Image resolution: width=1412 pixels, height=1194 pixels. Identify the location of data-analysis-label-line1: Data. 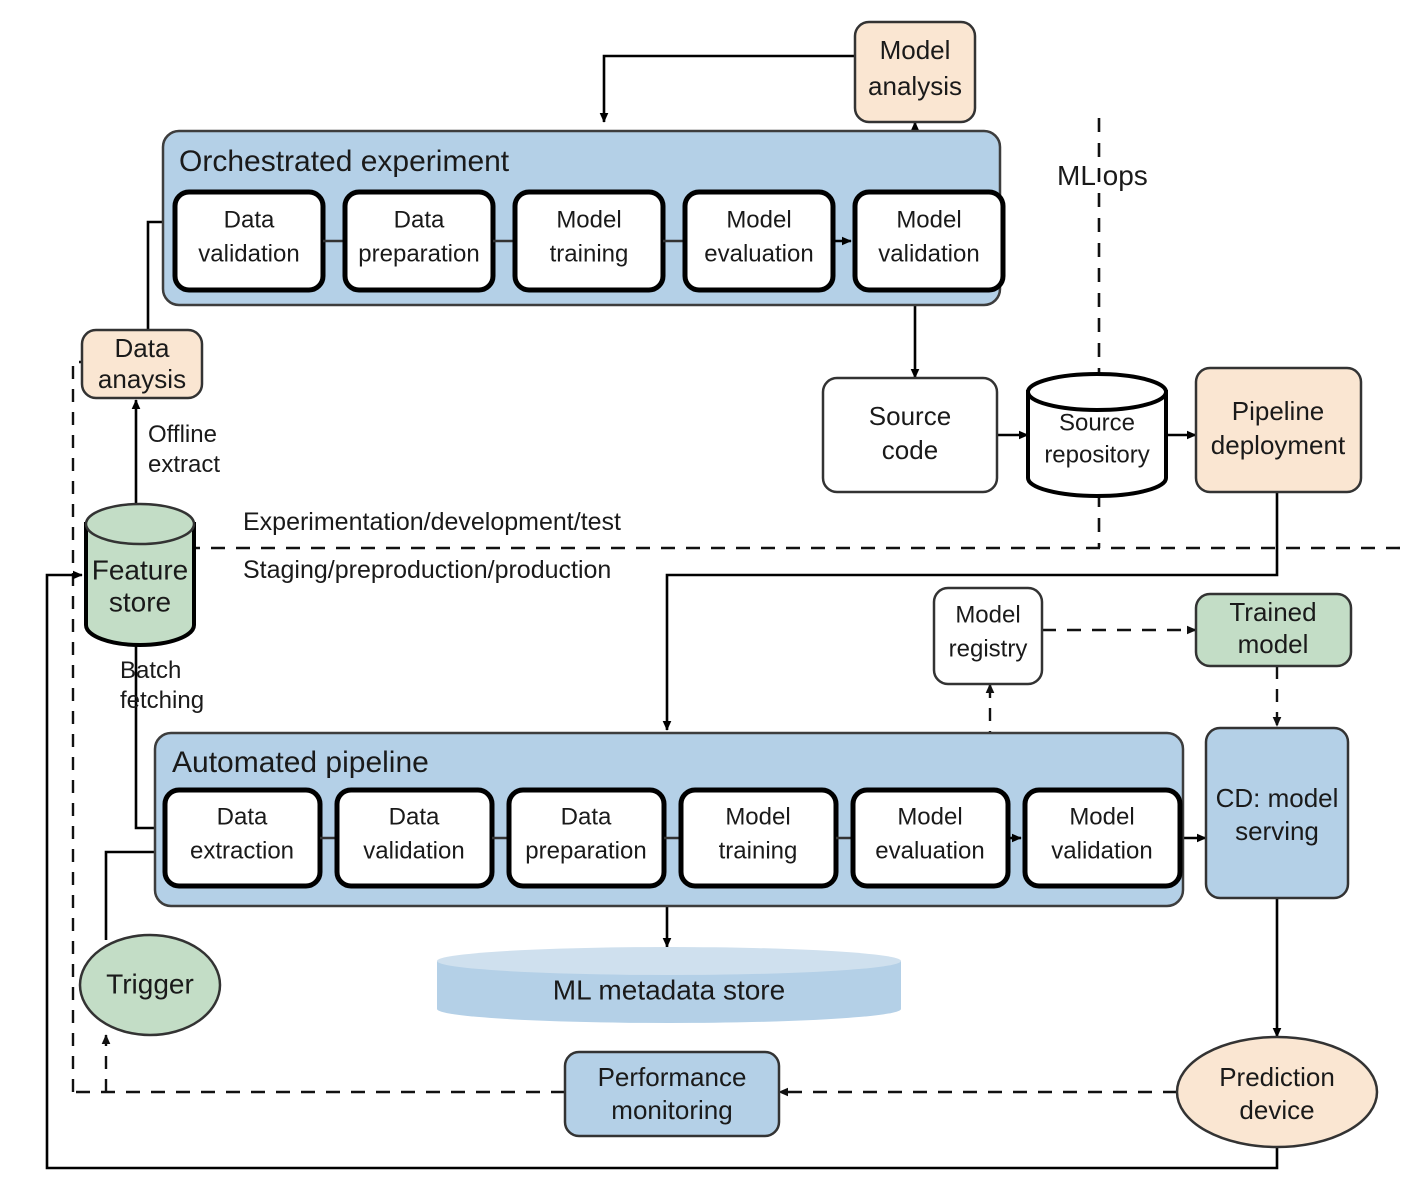
(142, 348).